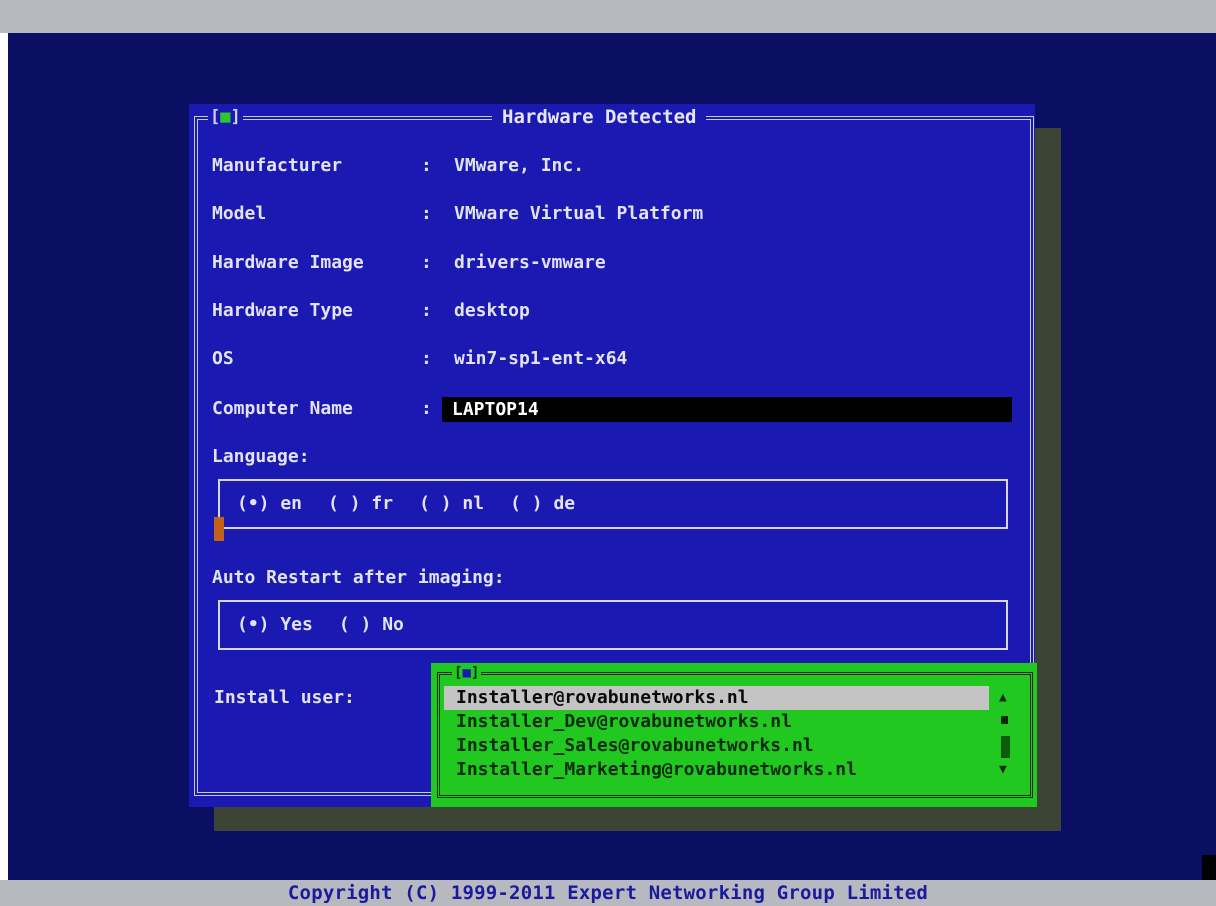 The height and width of the screenshot is (906, 1216). Describe the element at coordinates (492, 310) in the screenshot. I see `hardware-type-value: desktop` at that location.